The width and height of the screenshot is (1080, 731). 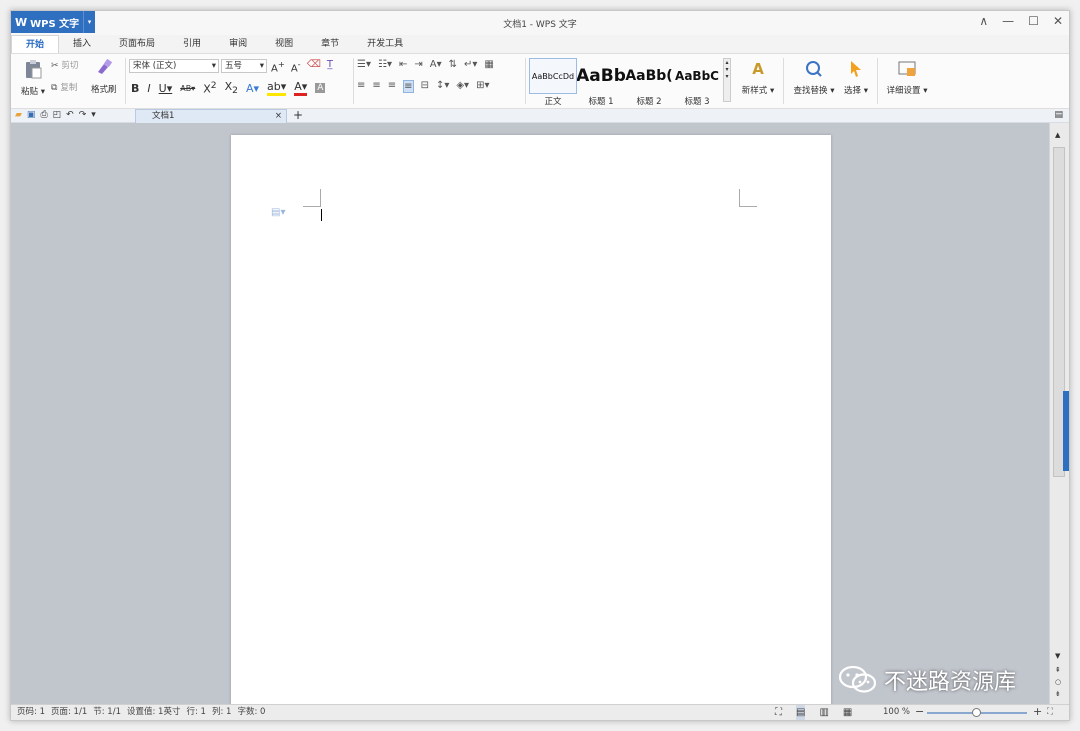 I want to click on status-section: 节: 1/1, so click(x=107, y=712).